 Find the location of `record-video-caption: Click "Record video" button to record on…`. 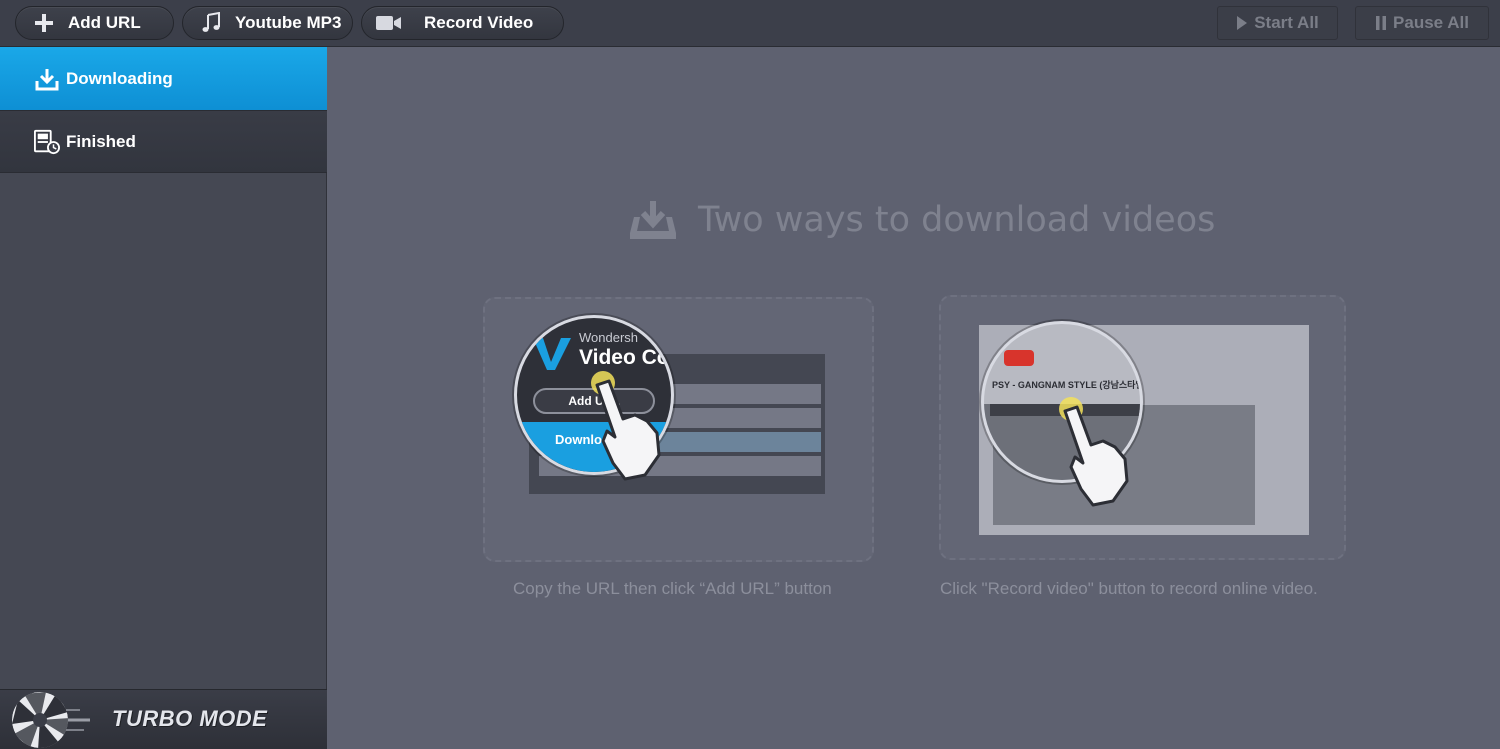

record-video-caption: Click "Record video" button to record on… is located at coordinates (1129, 588).